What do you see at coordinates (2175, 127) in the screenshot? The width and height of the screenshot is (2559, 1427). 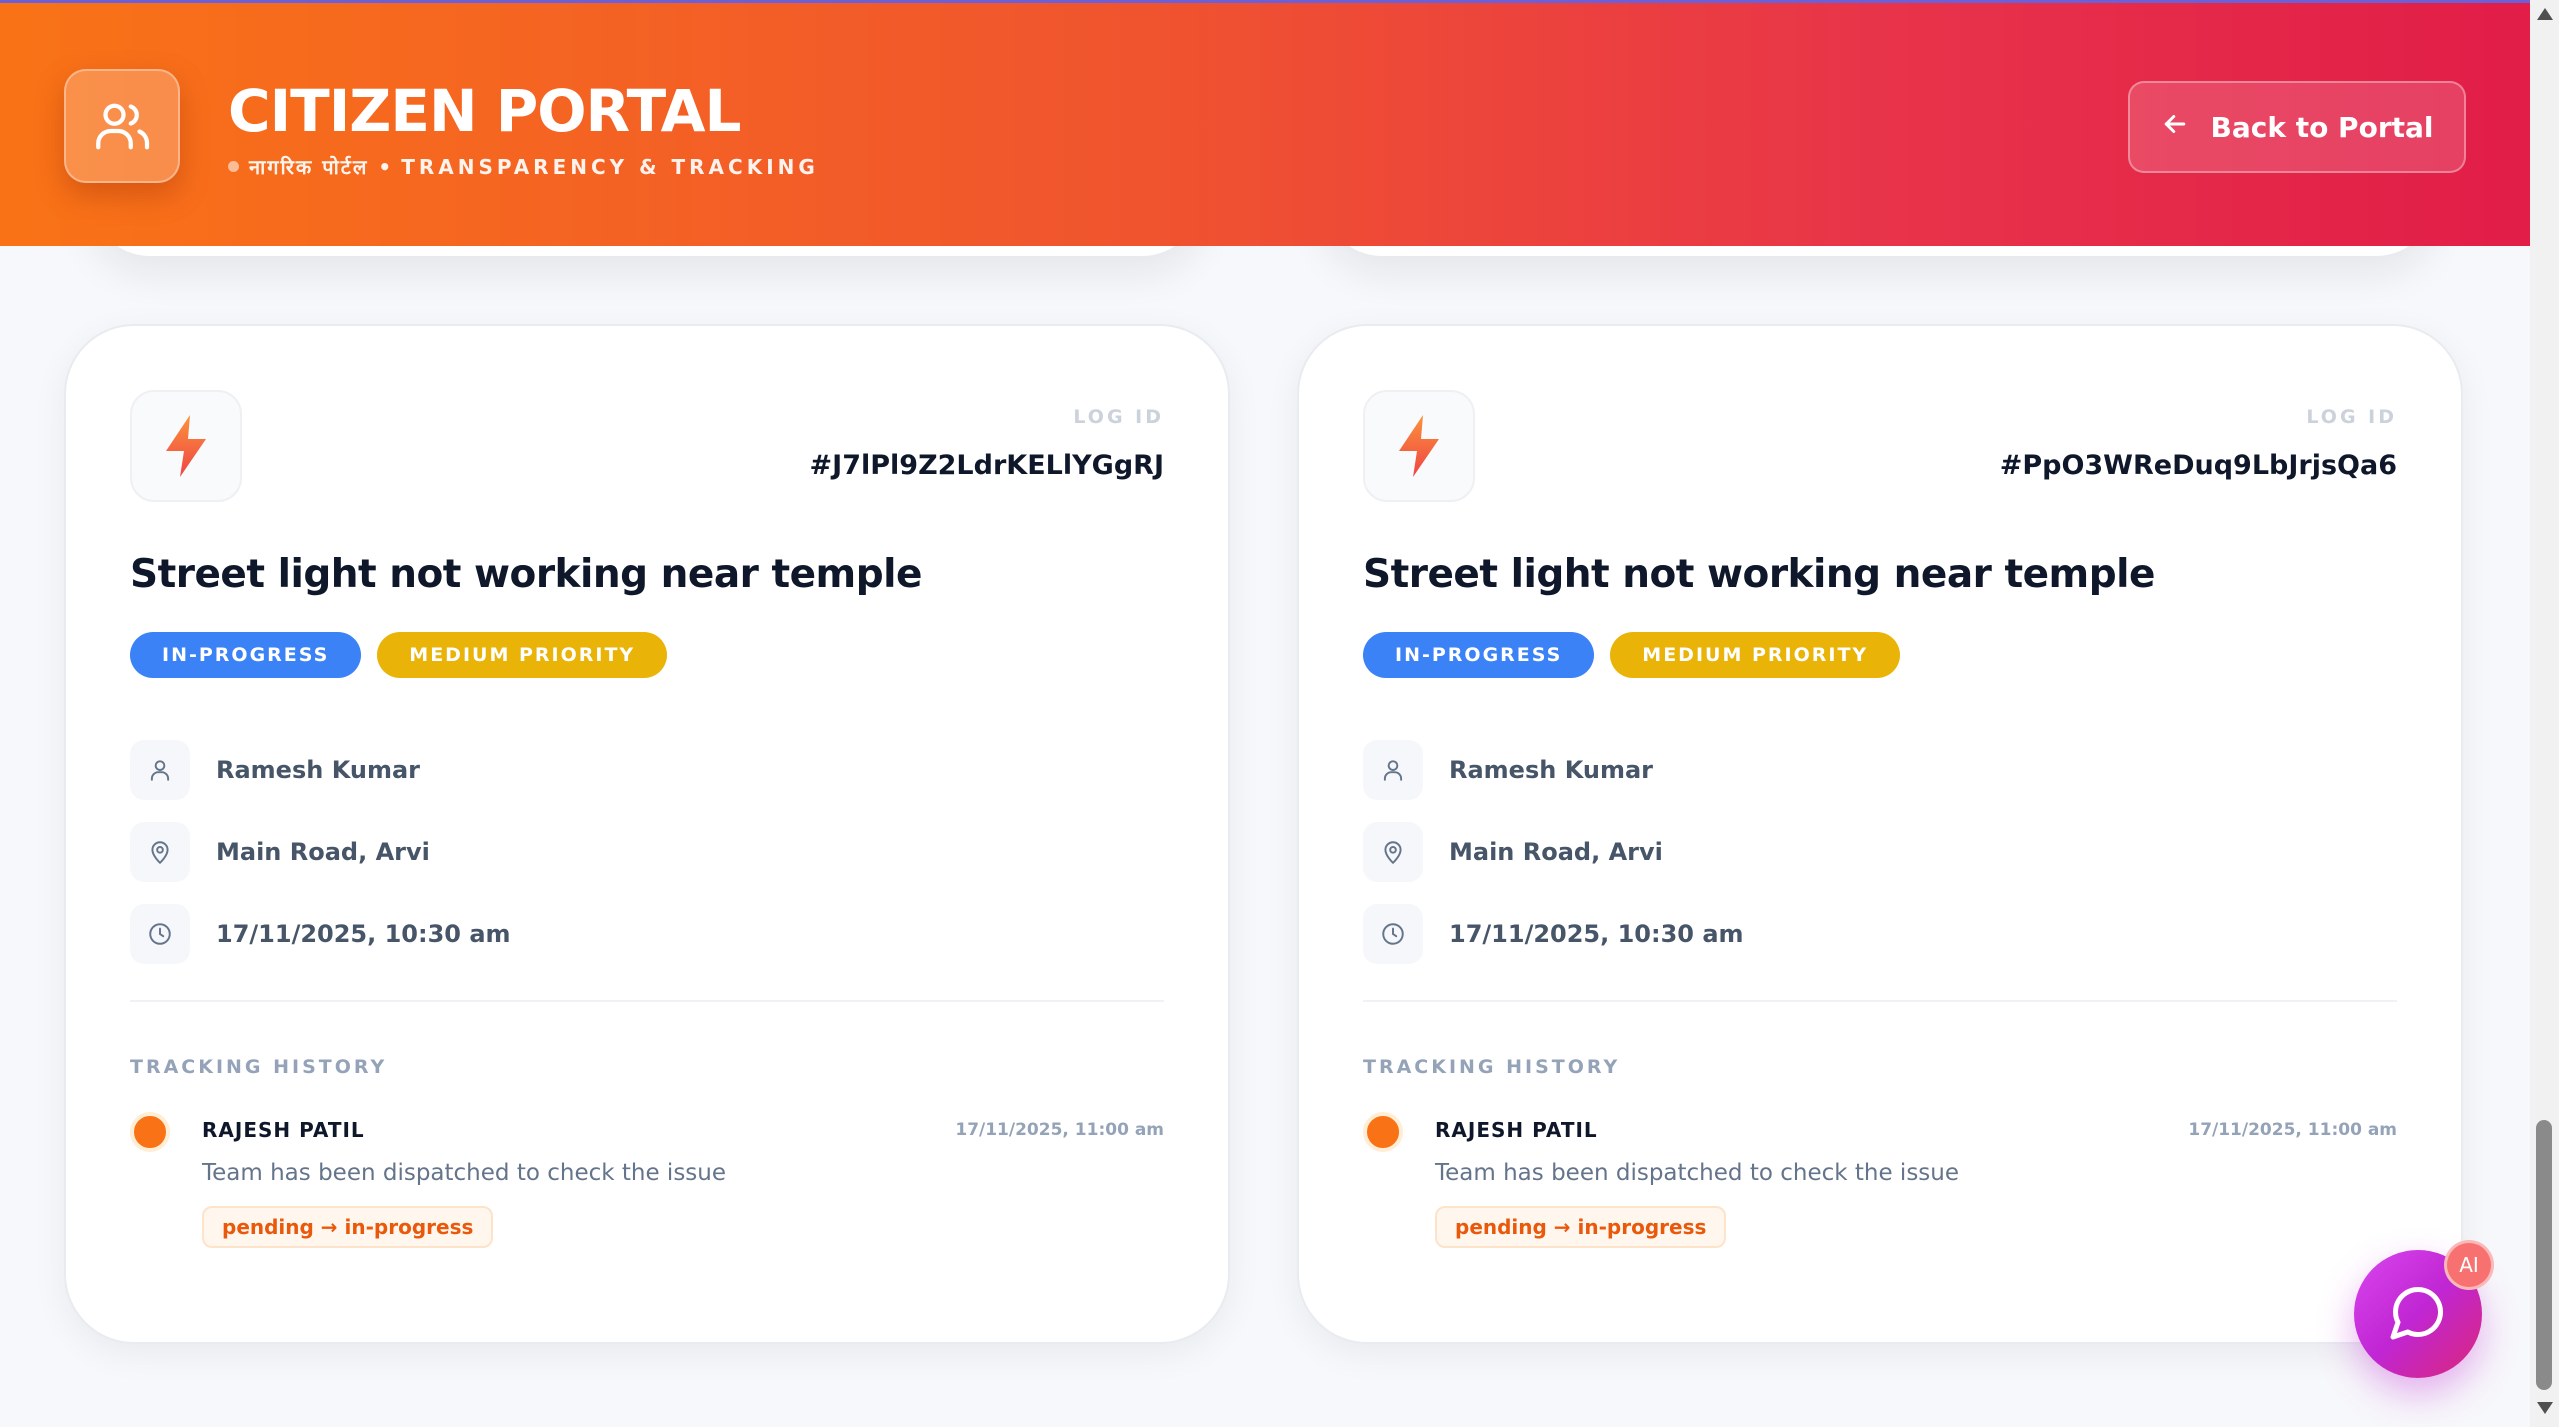 I see `arrow-left-icon` at bounding box center [2175, 127].